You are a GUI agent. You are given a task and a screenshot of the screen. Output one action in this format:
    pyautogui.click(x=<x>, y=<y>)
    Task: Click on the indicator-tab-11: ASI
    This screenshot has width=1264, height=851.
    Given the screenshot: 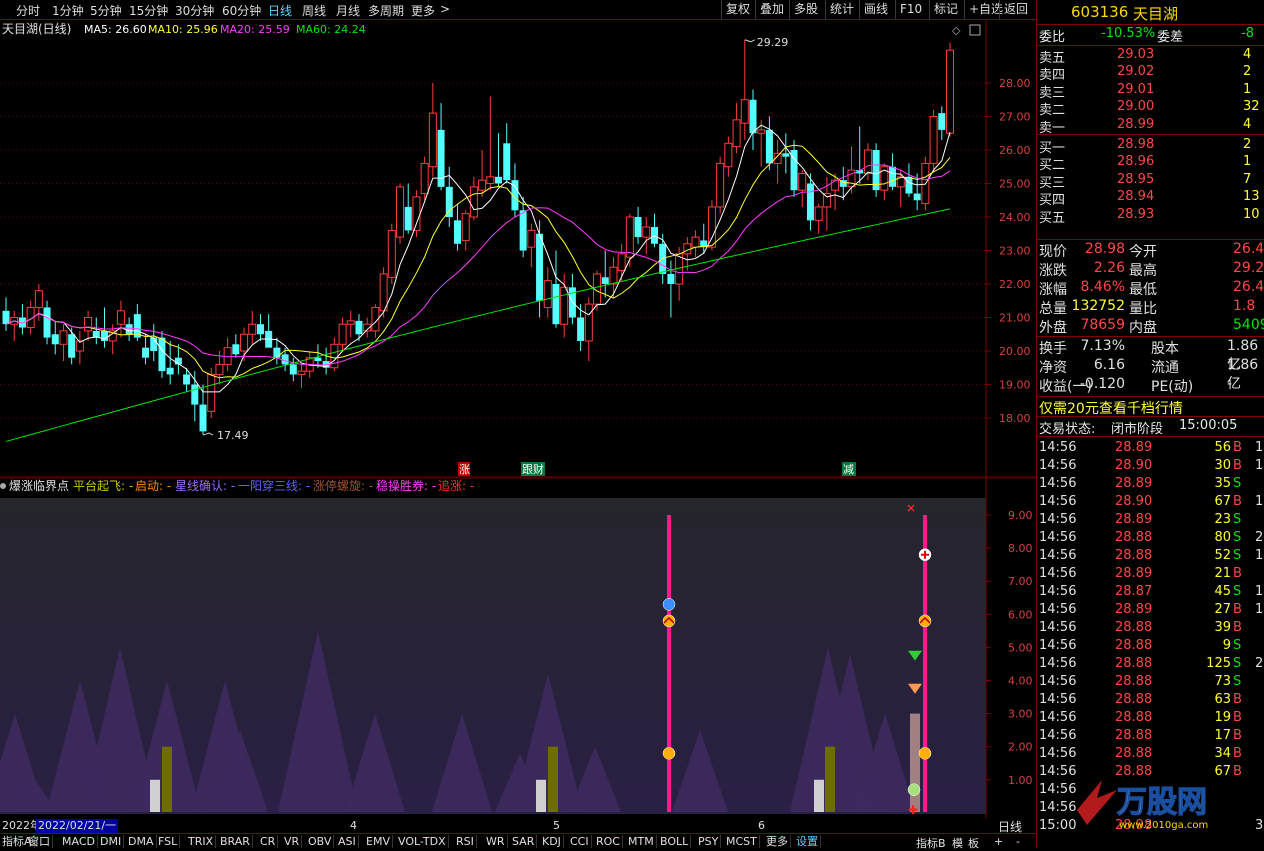 What is the action you would take?
    pyautogui.click(x=347, y=841)
    